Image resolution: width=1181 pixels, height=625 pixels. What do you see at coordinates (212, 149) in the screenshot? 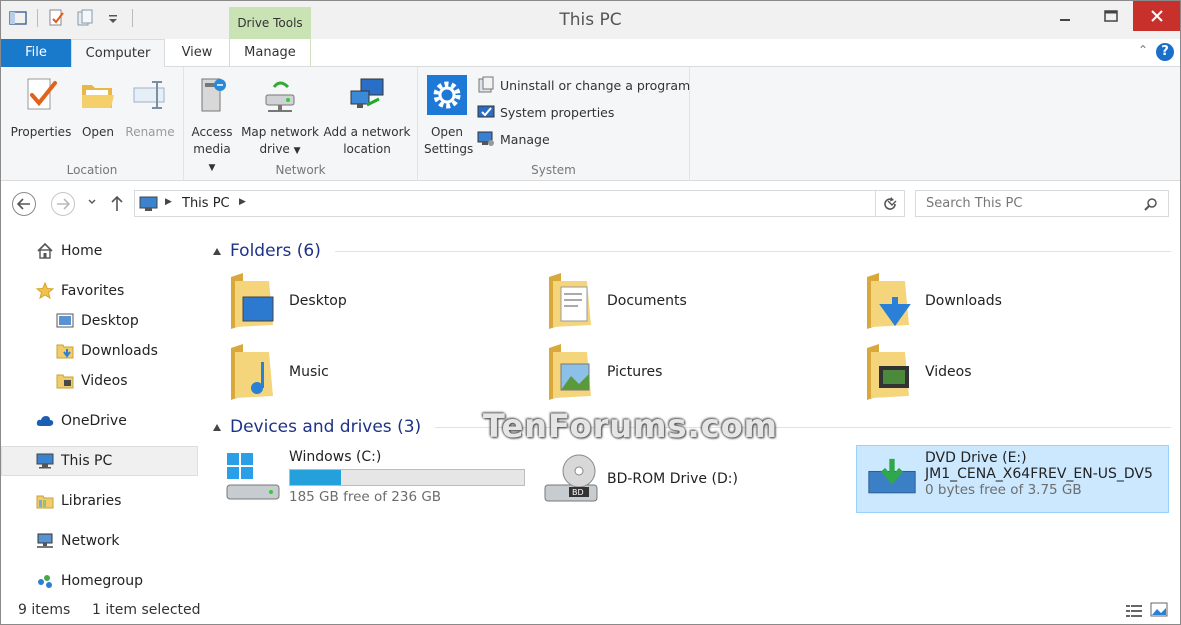
I see `access-media-label-2: media` at bounding box center [212, 149].